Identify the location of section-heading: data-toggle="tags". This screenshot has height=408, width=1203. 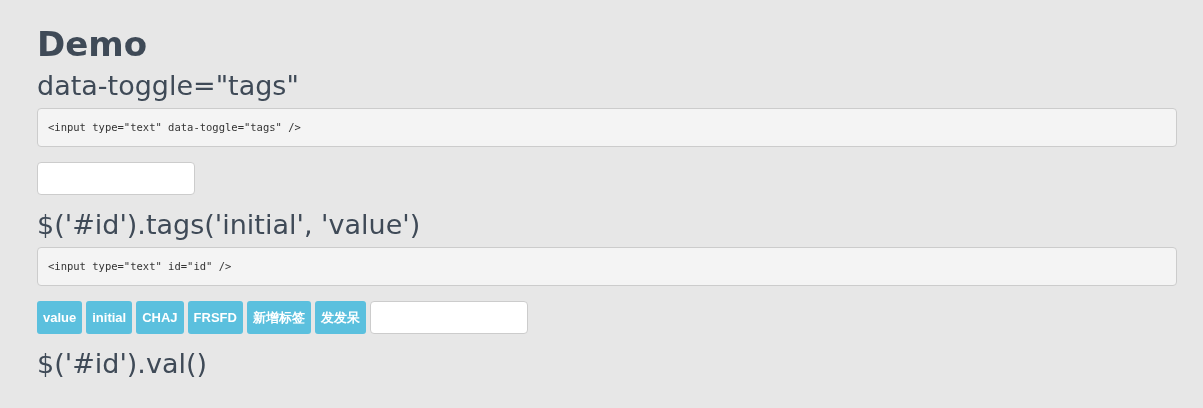
(168, 86).